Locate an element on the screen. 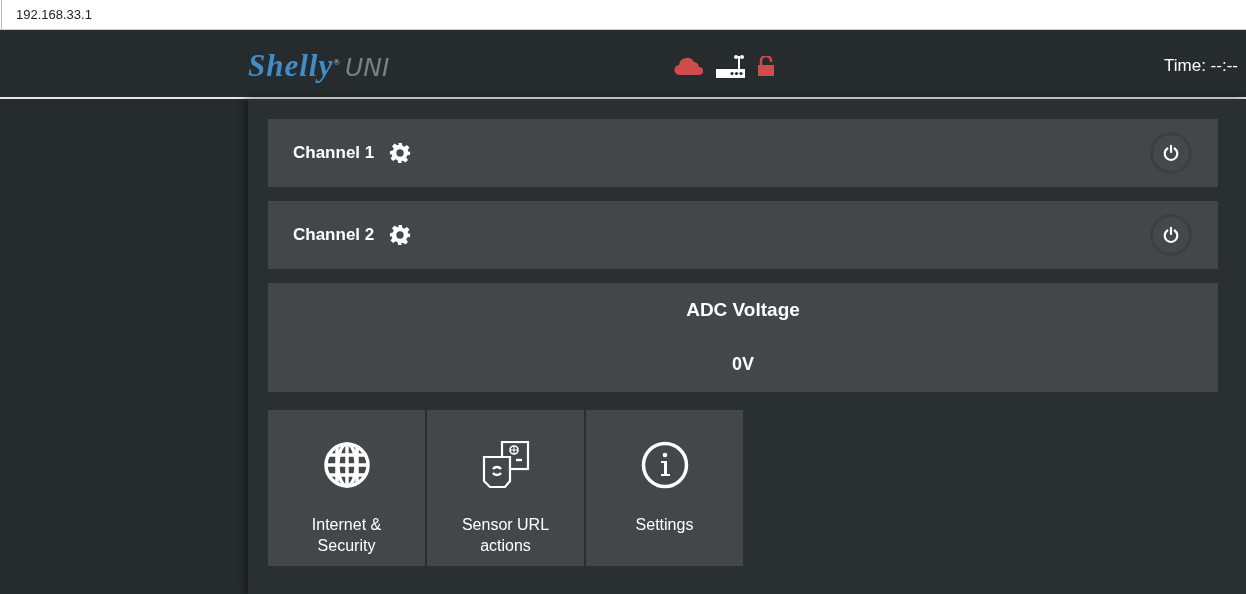 This screenshot has height=594, width=1246. padlock-icon is located at coordinates (766, 65).